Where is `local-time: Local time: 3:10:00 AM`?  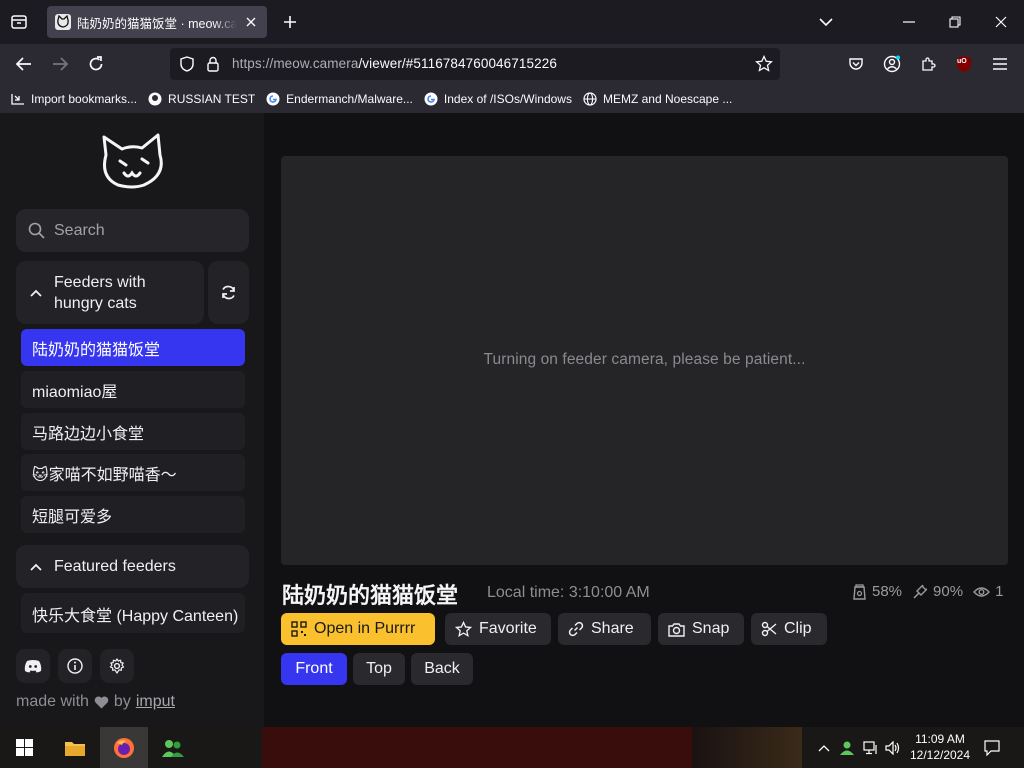 local-time: Local time: 3:10:00 AM is located at coordinates (568, 592).